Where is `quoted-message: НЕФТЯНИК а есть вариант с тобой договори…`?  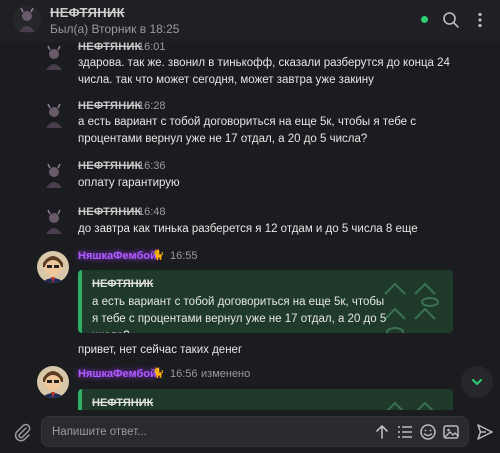 quoted-message: НЕФТЯНИК а есть вариант с тобой договори… is located at coordinates (265, 301).